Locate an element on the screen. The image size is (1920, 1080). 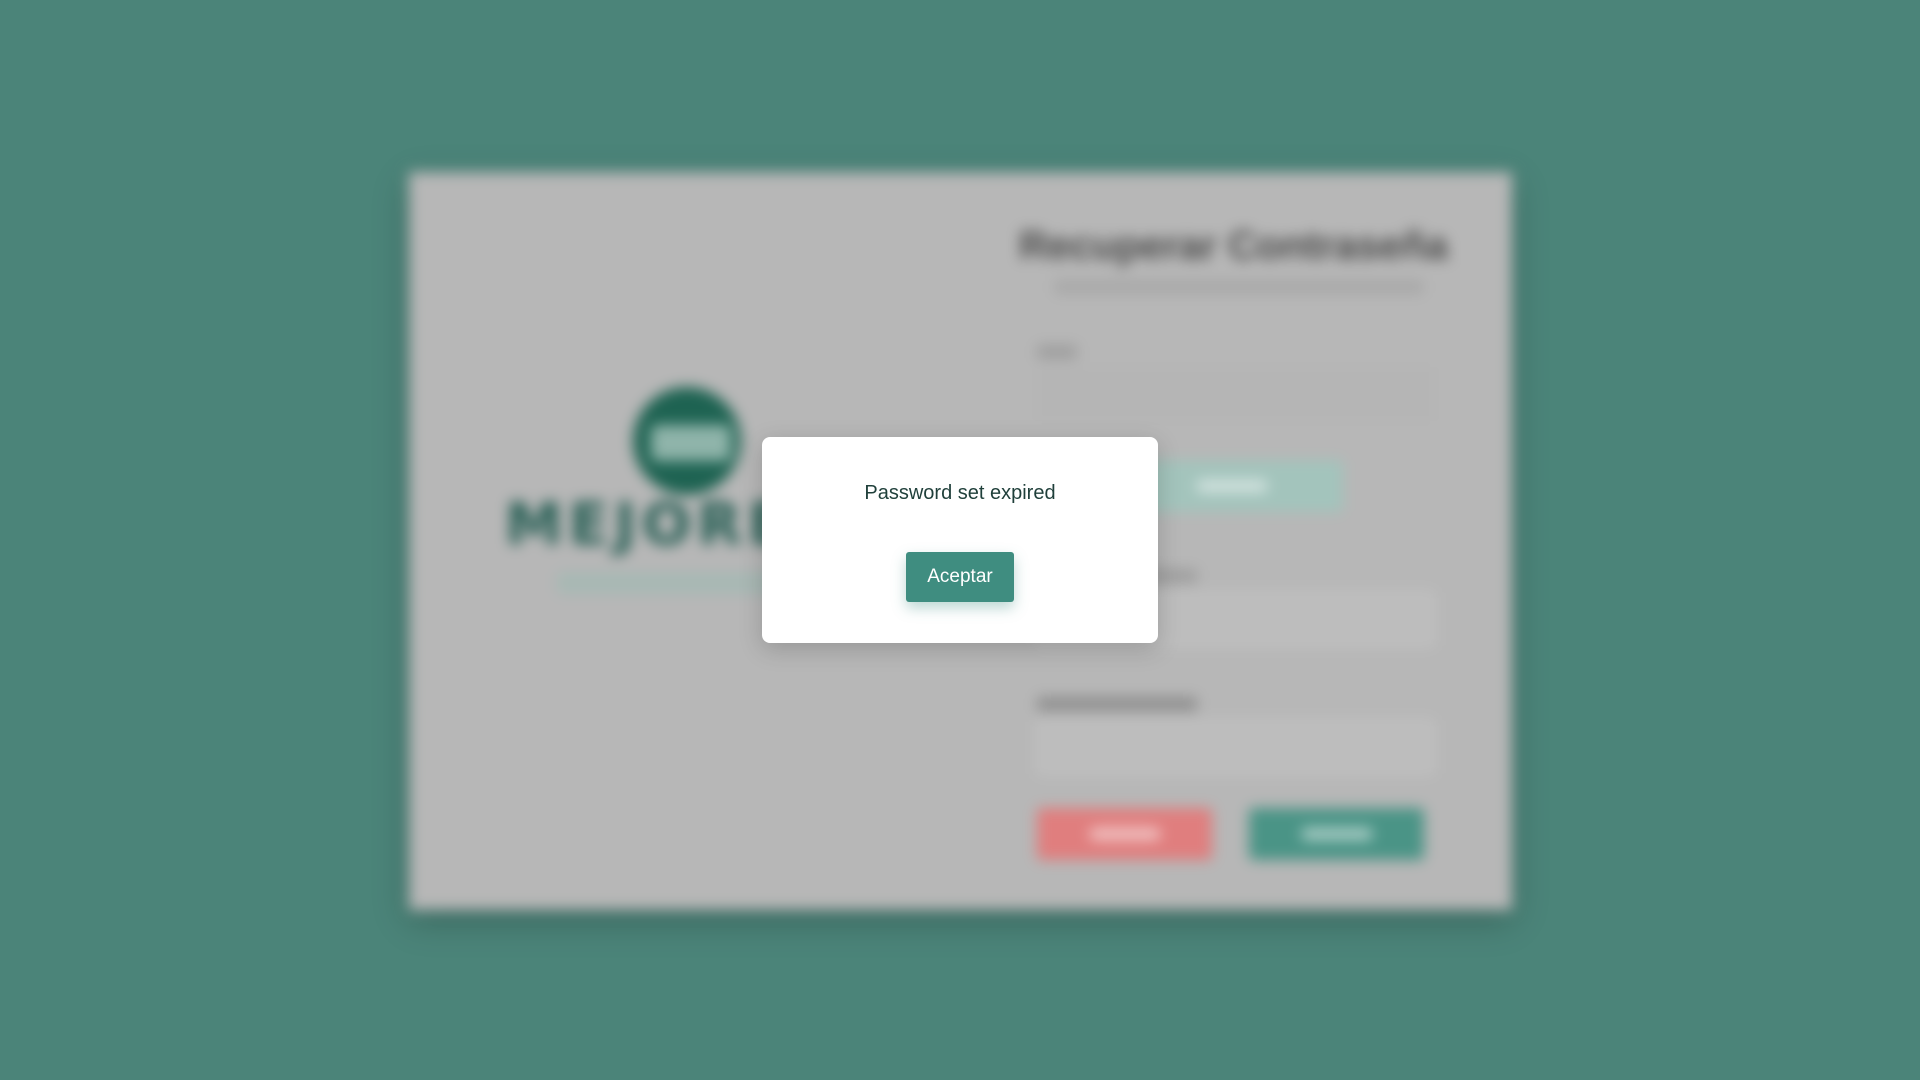
save-button is located at coordinates (1336, 834).